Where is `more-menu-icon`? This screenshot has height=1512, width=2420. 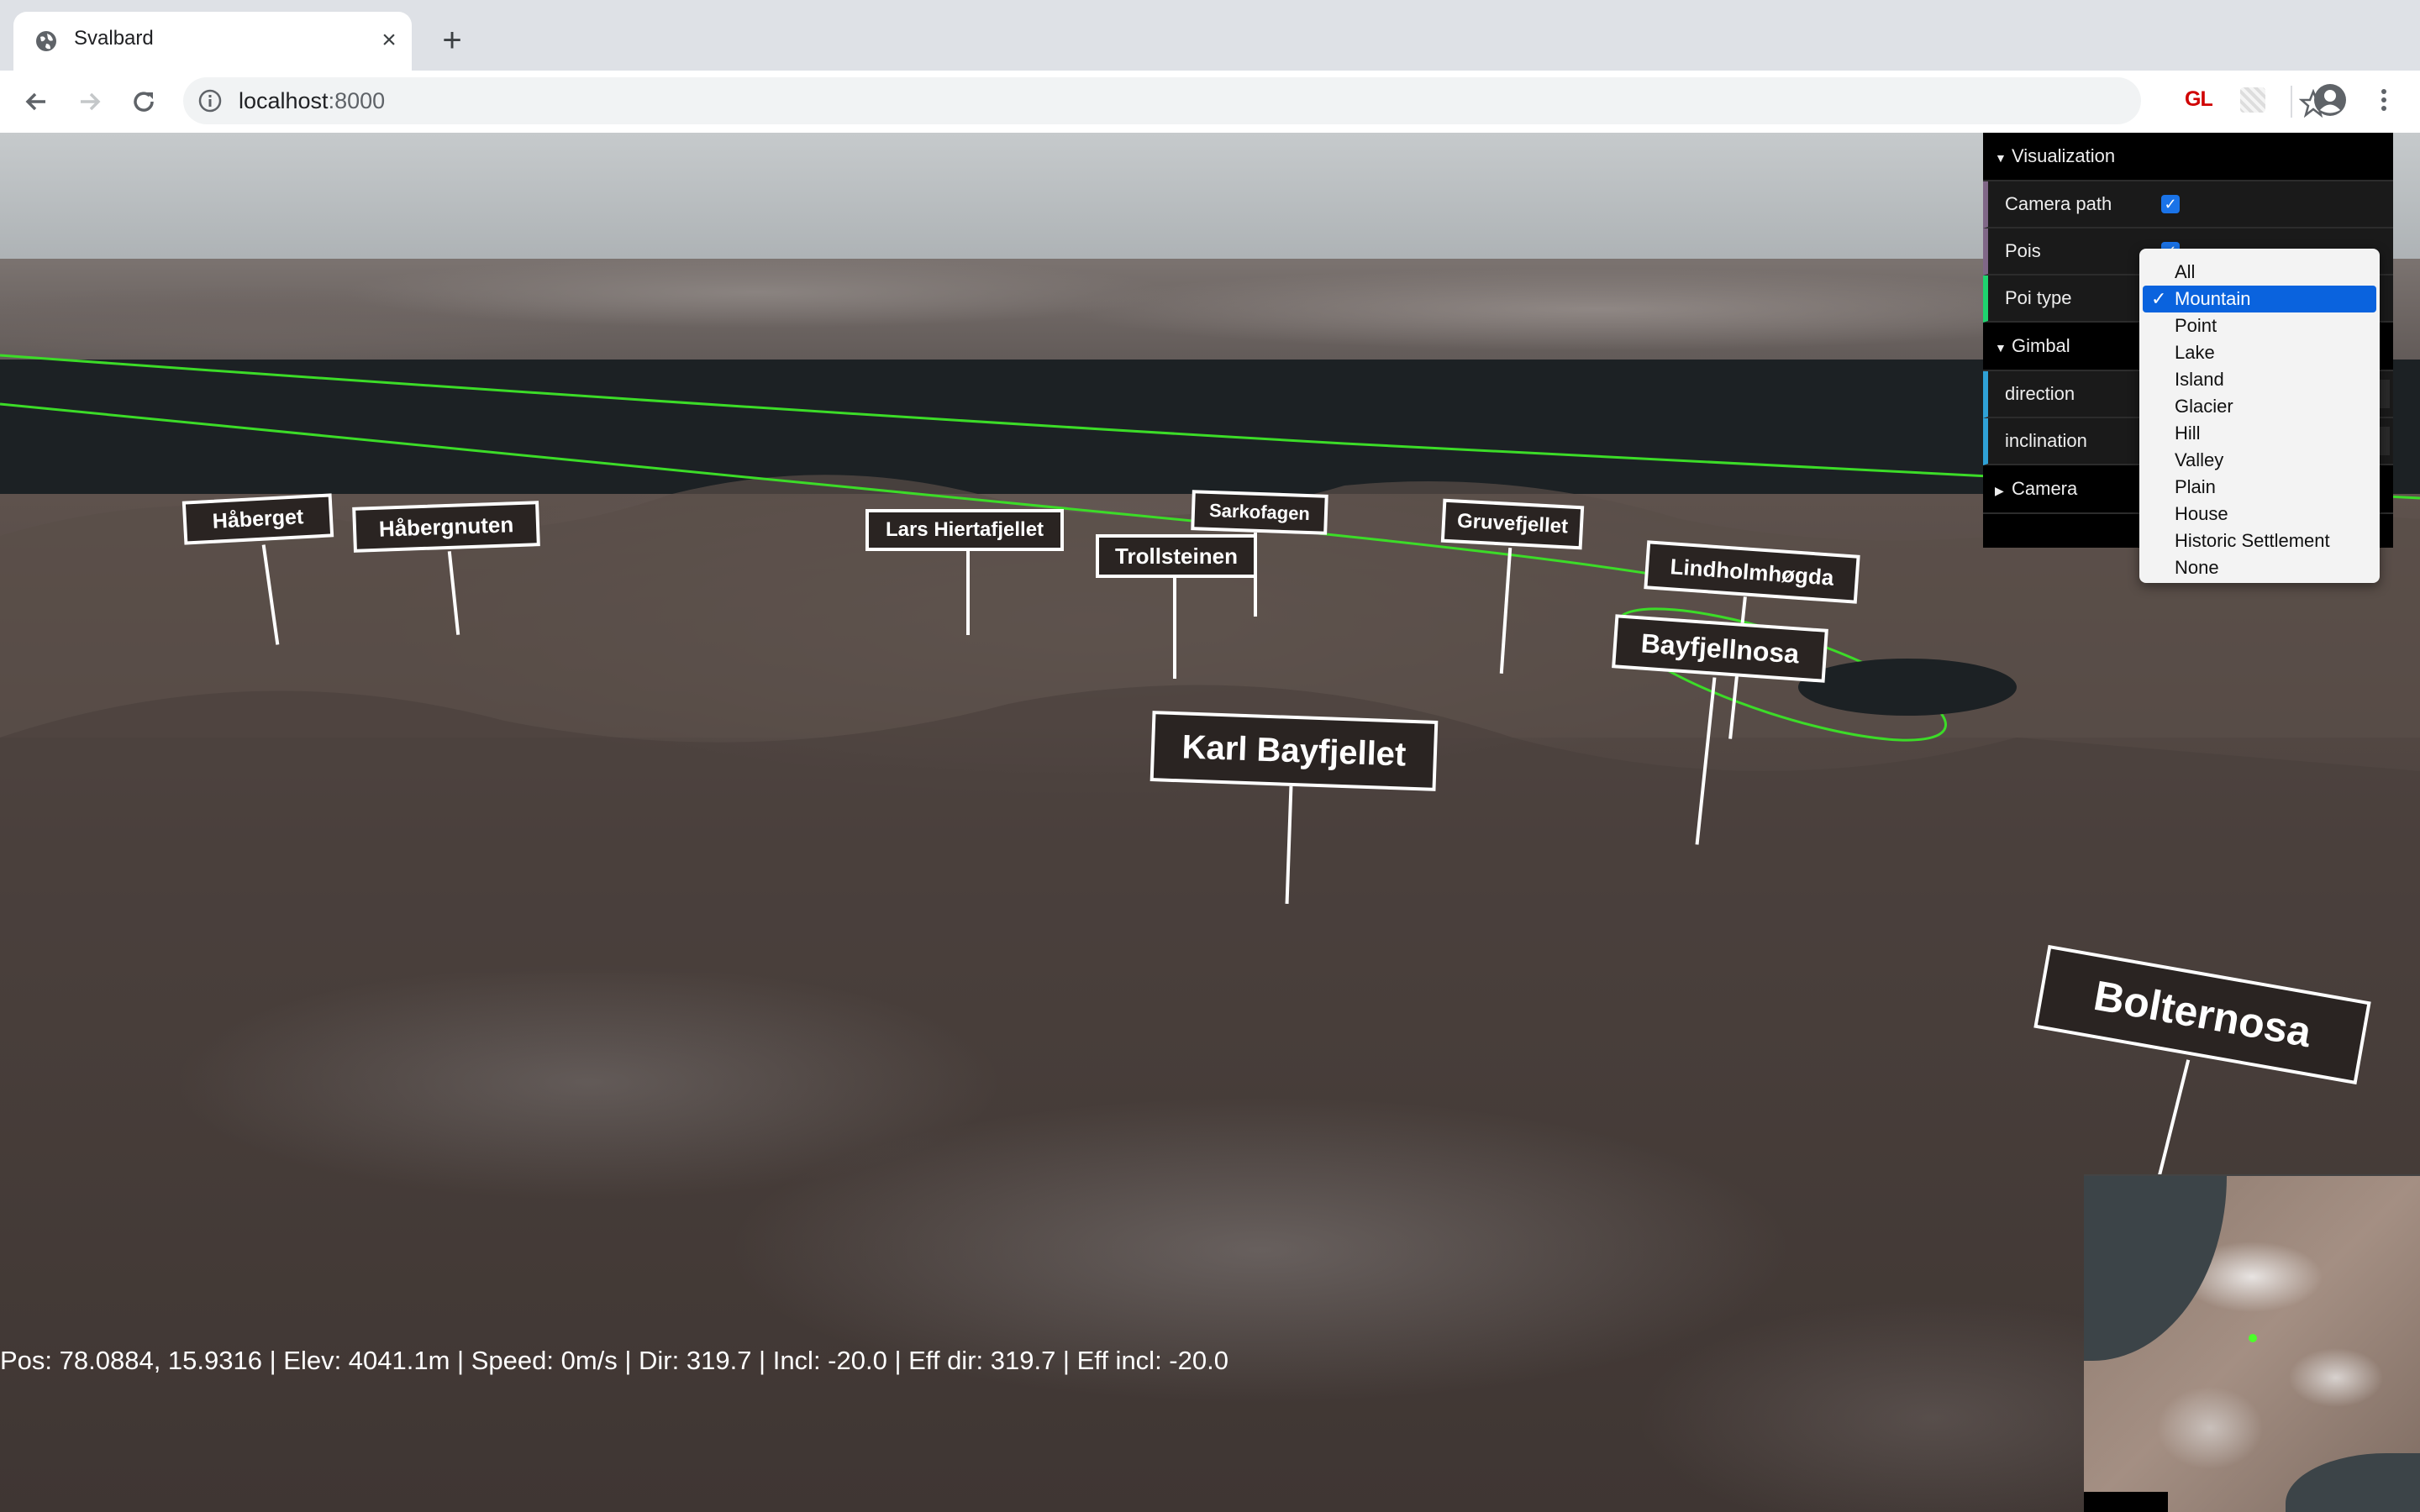 more-menu-icon is located at coordinates (2384, 100).